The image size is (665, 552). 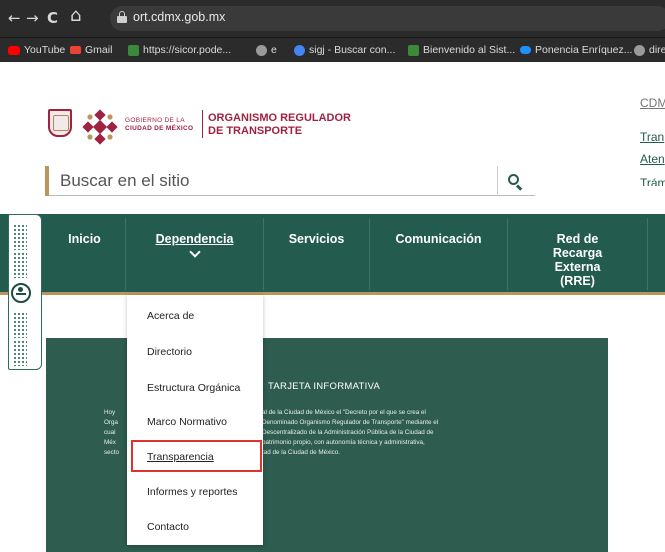 I want to click on menu-item-marco-normativo: Marco Normativo, so click(x=187, y=422).